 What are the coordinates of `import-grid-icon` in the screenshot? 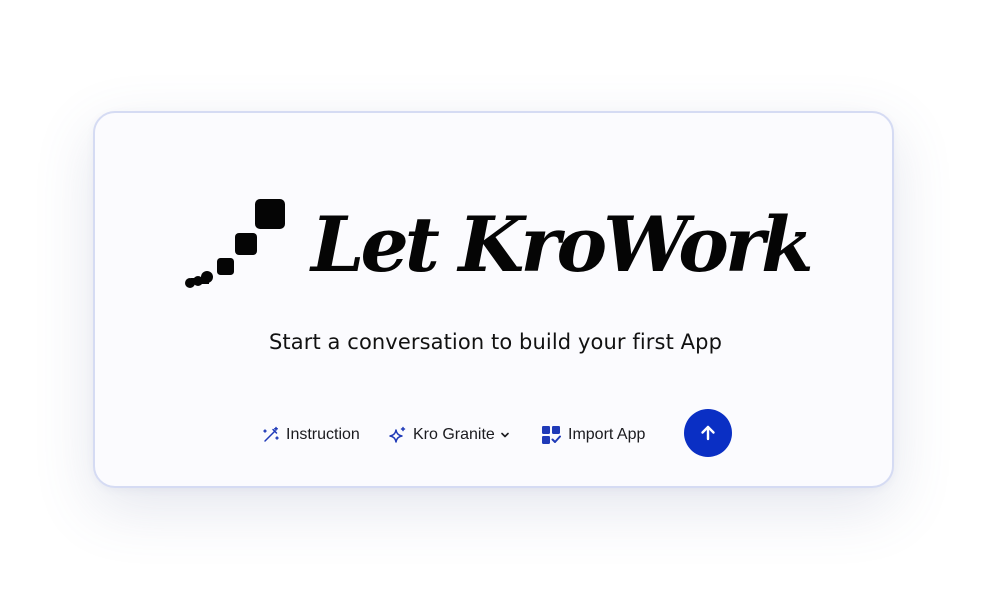 It's located at (551, 435).